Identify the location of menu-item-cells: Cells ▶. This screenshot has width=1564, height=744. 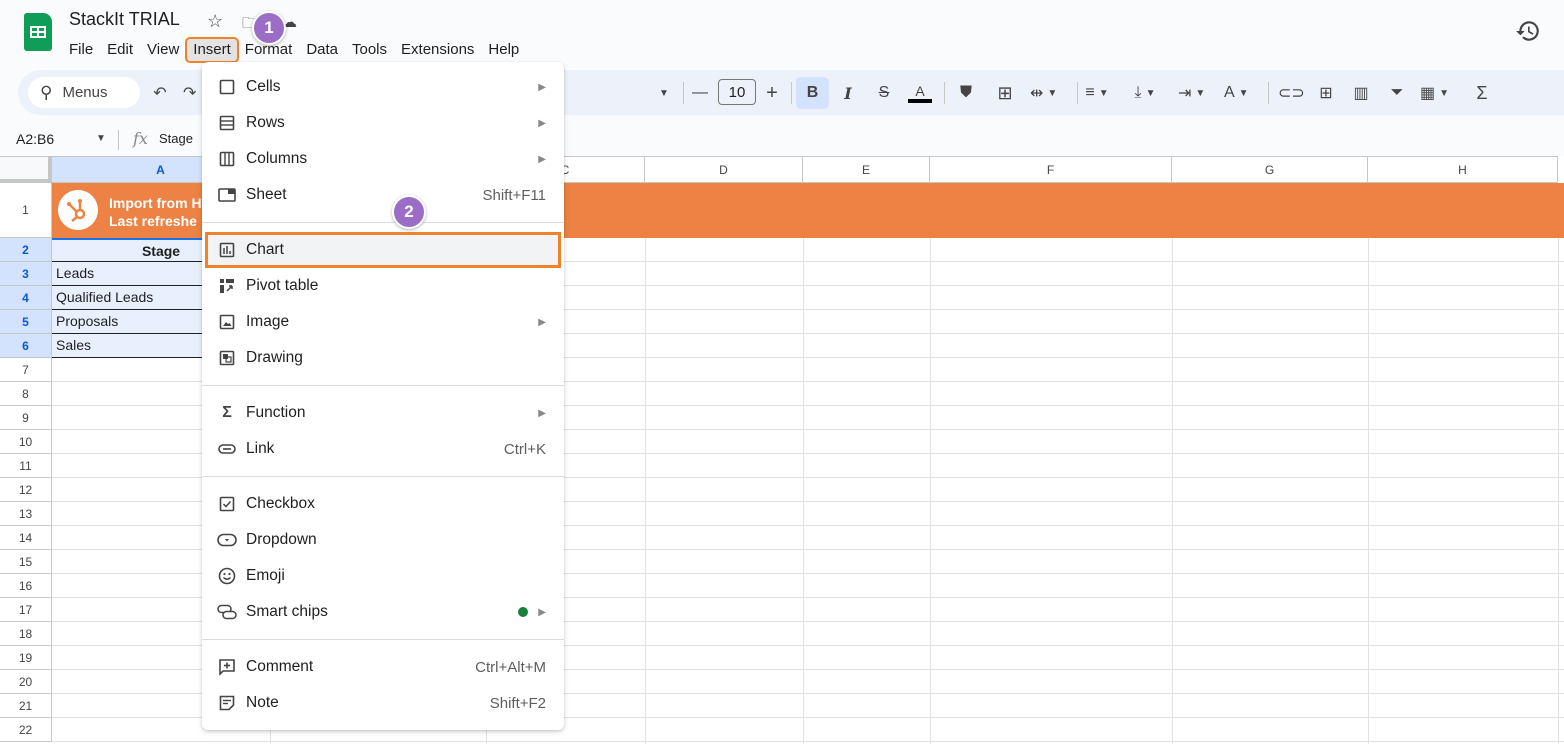
(383, 87).